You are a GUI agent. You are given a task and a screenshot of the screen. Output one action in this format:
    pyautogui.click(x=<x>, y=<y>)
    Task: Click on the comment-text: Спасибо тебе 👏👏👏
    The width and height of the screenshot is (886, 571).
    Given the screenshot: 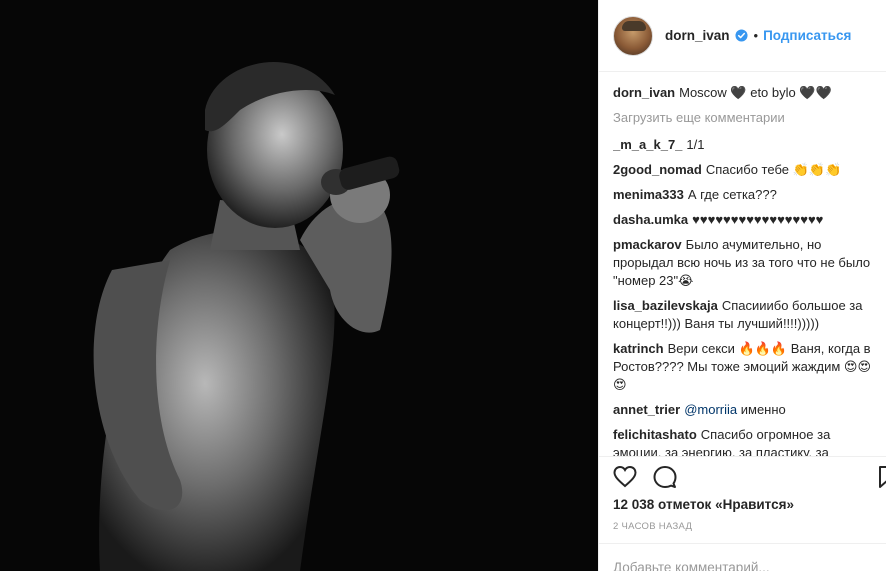 What is the action you would take?
    pyautogui.click(x=773, y=169)
    